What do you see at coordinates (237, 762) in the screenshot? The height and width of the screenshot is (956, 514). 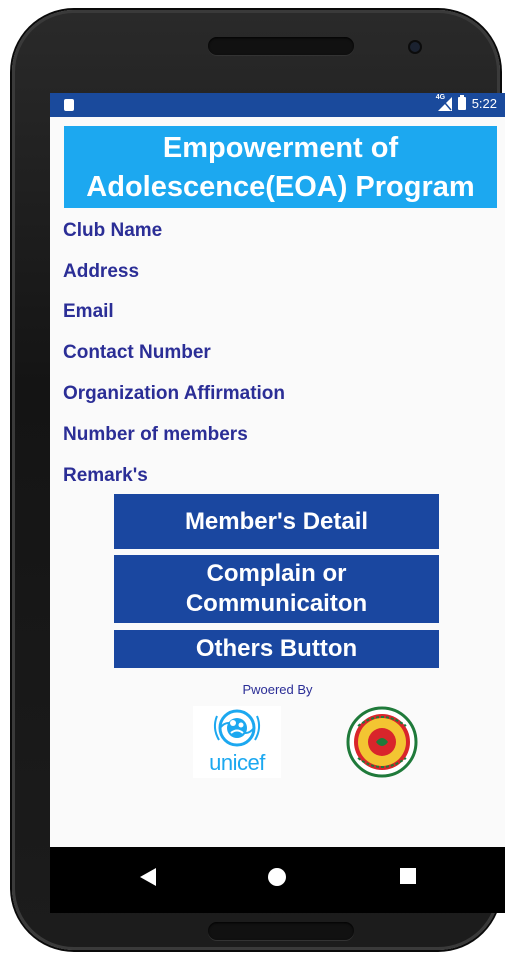 I see `unicef-wordmark: unicef` at bounding box center [237, 762].